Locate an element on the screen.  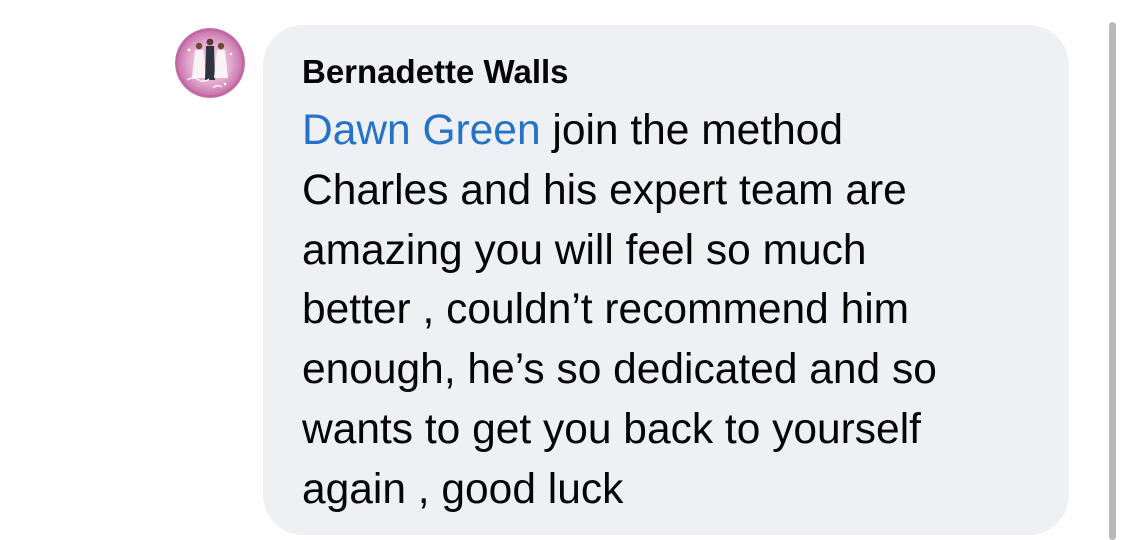
mention-link: Dawn Green is located at coordinates (421, 130).